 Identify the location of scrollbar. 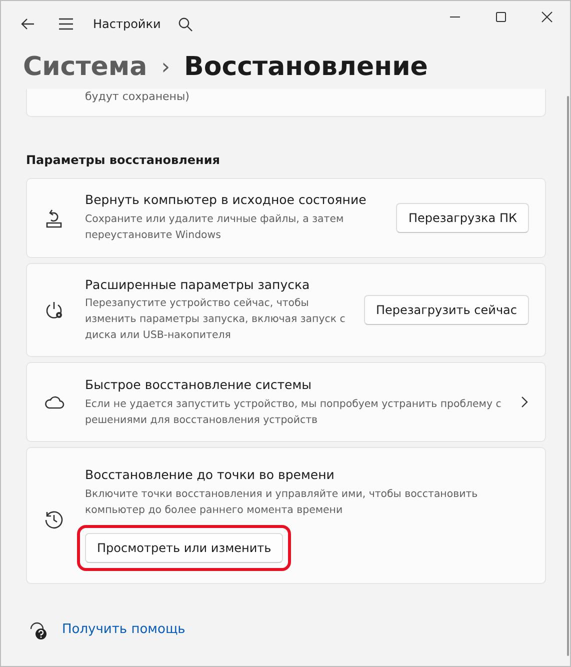
(568, 376).